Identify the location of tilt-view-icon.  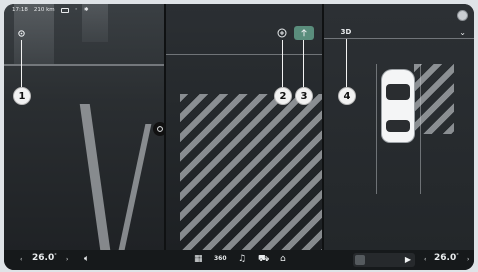
(282, 33).